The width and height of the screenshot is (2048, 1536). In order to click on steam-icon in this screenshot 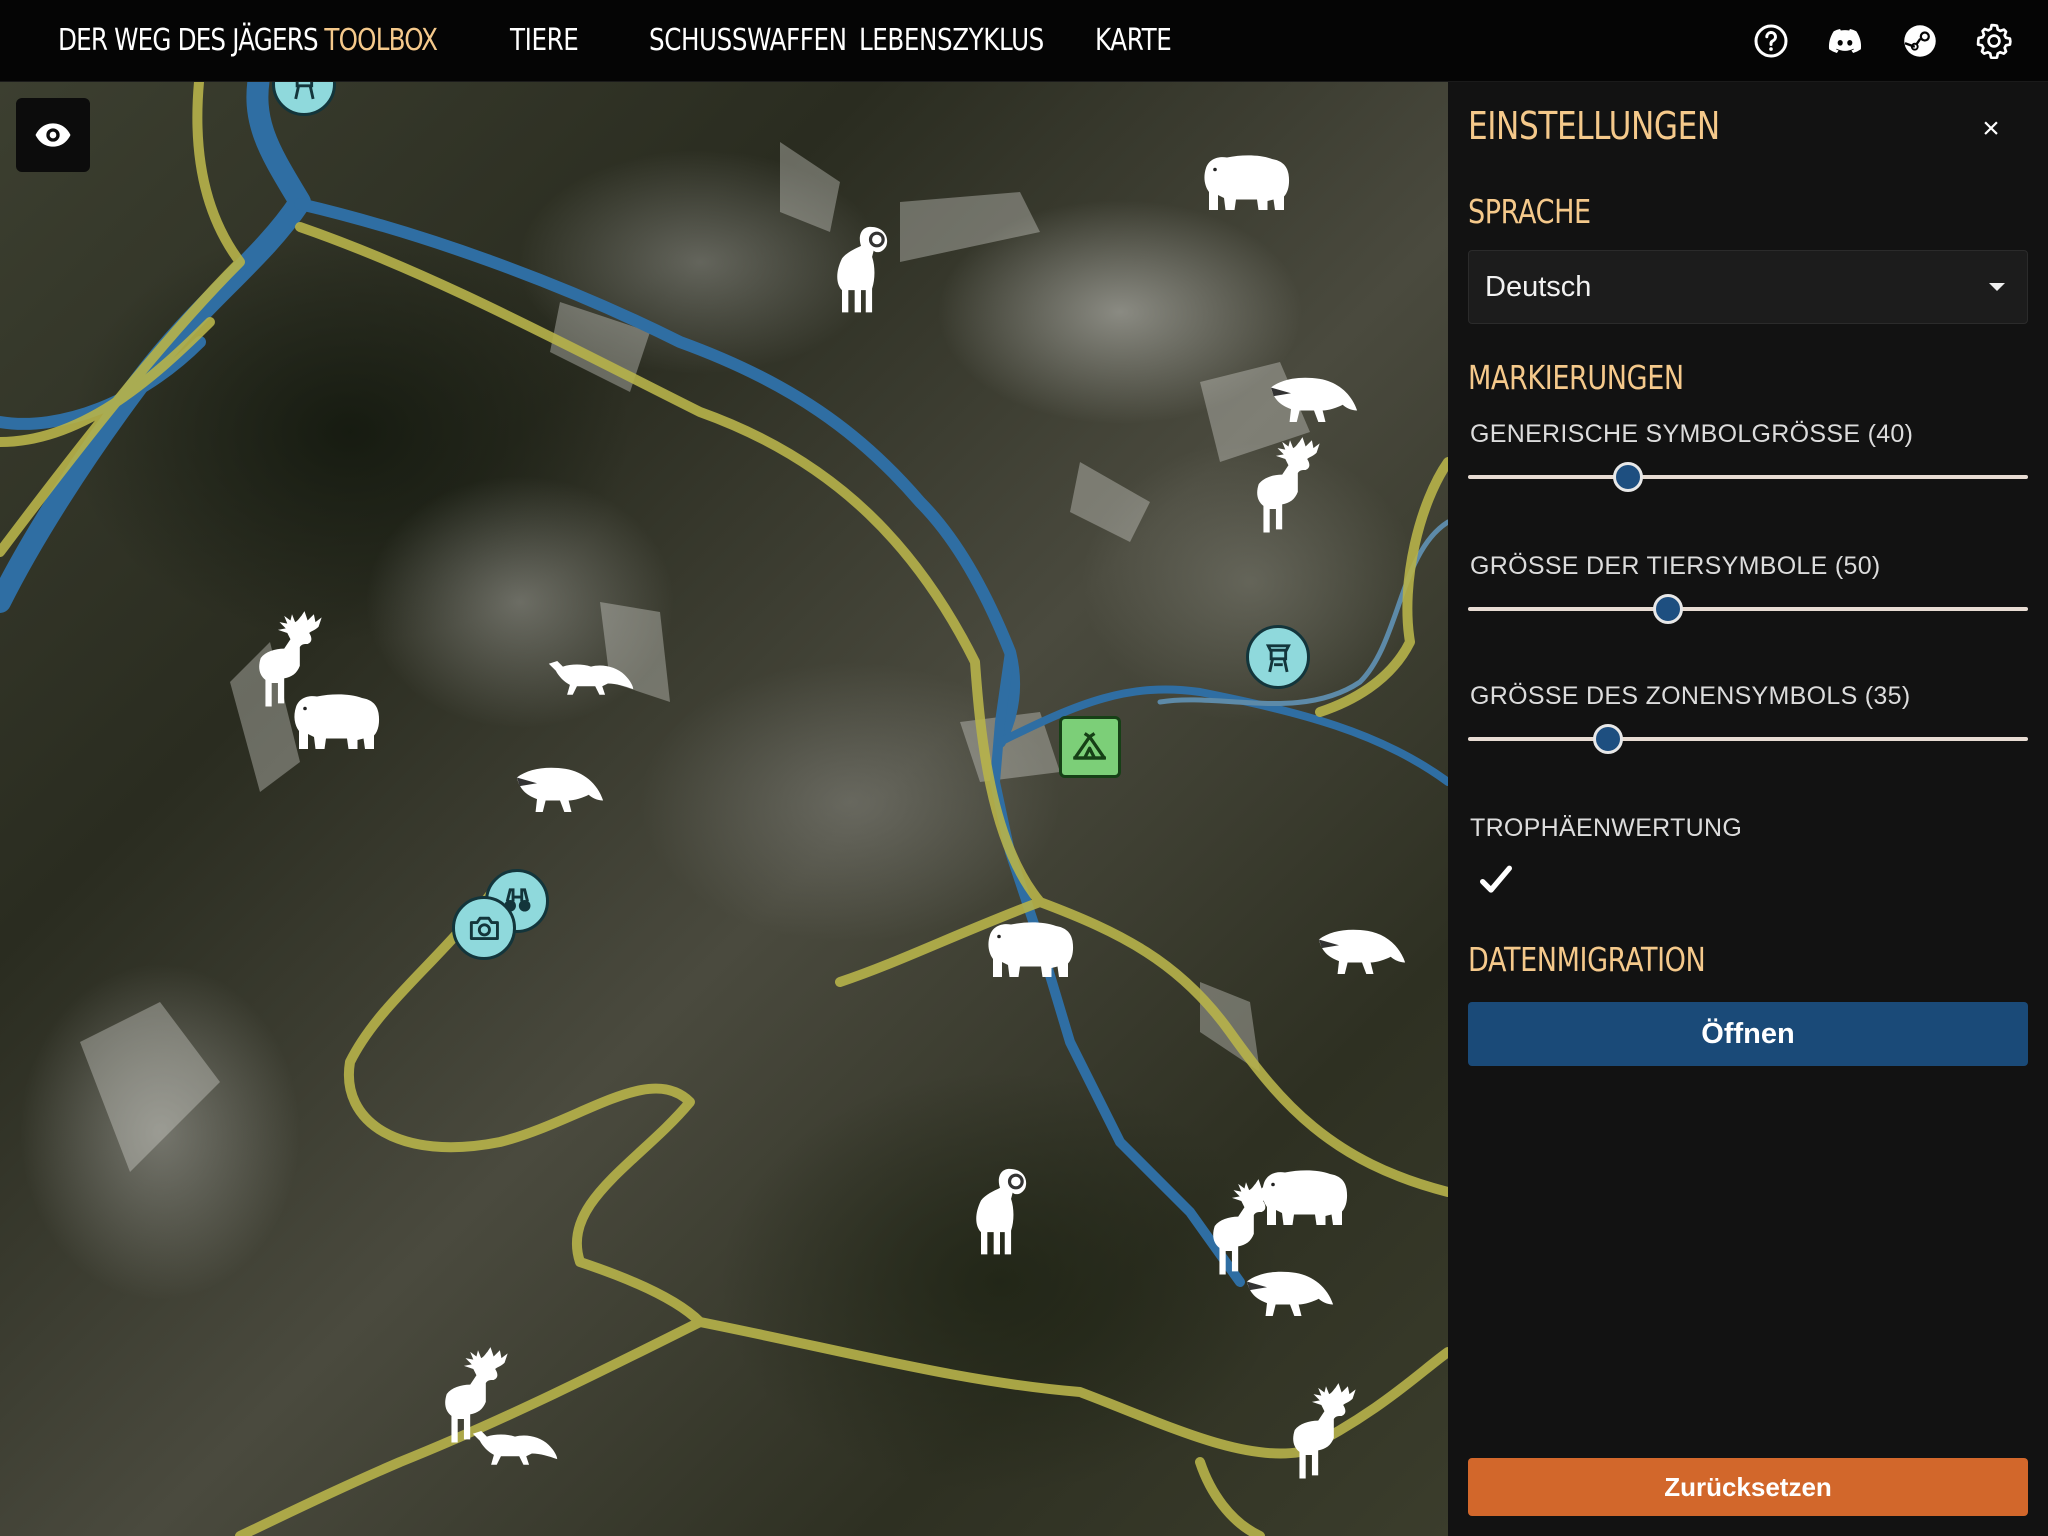, I will do `click(1920, 41)`.